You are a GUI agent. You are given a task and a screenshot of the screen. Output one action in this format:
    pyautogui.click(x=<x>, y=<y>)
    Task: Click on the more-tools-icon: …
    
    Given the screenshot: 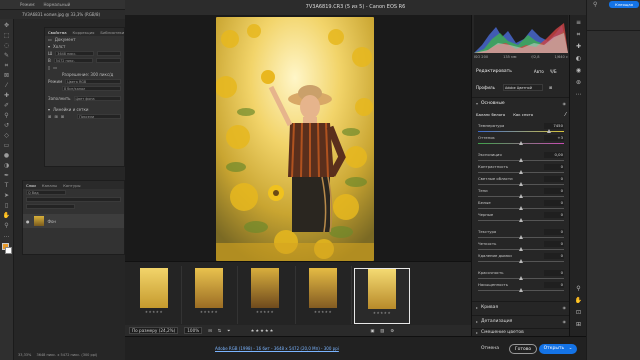 What is the action you would take?
    pyautogui.click(x=7, y=235)
    